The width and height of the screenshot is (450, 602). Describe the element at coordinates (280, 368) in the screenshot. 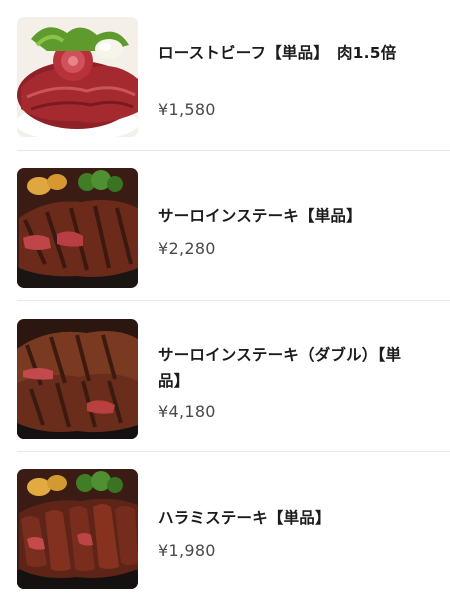

I see `item-title: サーロインステーキ（ダブル）【単品】` at that location.